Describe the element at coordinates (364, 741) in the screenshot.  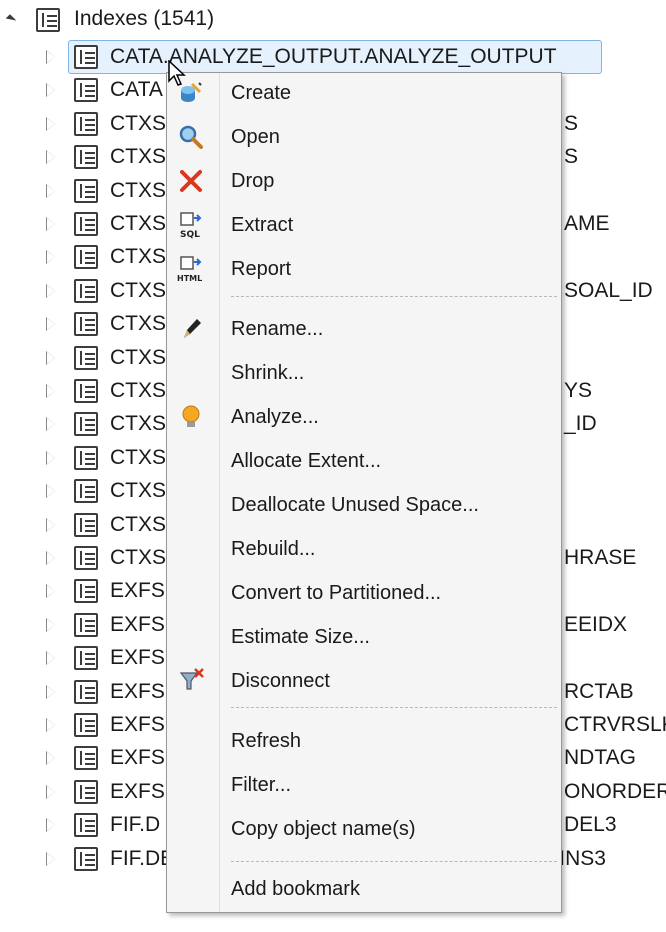
I see `menu-item-refresh: Refresh` at that location.